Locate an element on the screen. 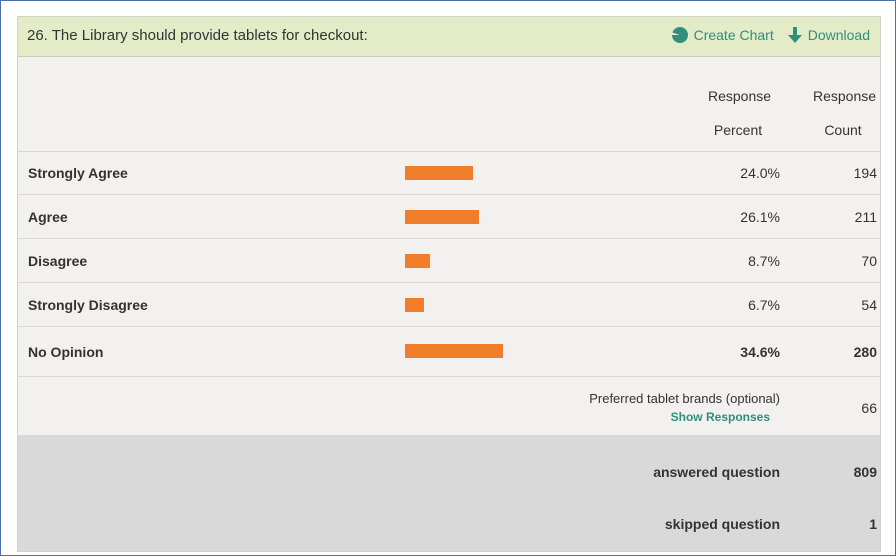 The width and height of the screenshot is (896, 556). answer-percent: 26.1% is located at coordinates (760, 217).